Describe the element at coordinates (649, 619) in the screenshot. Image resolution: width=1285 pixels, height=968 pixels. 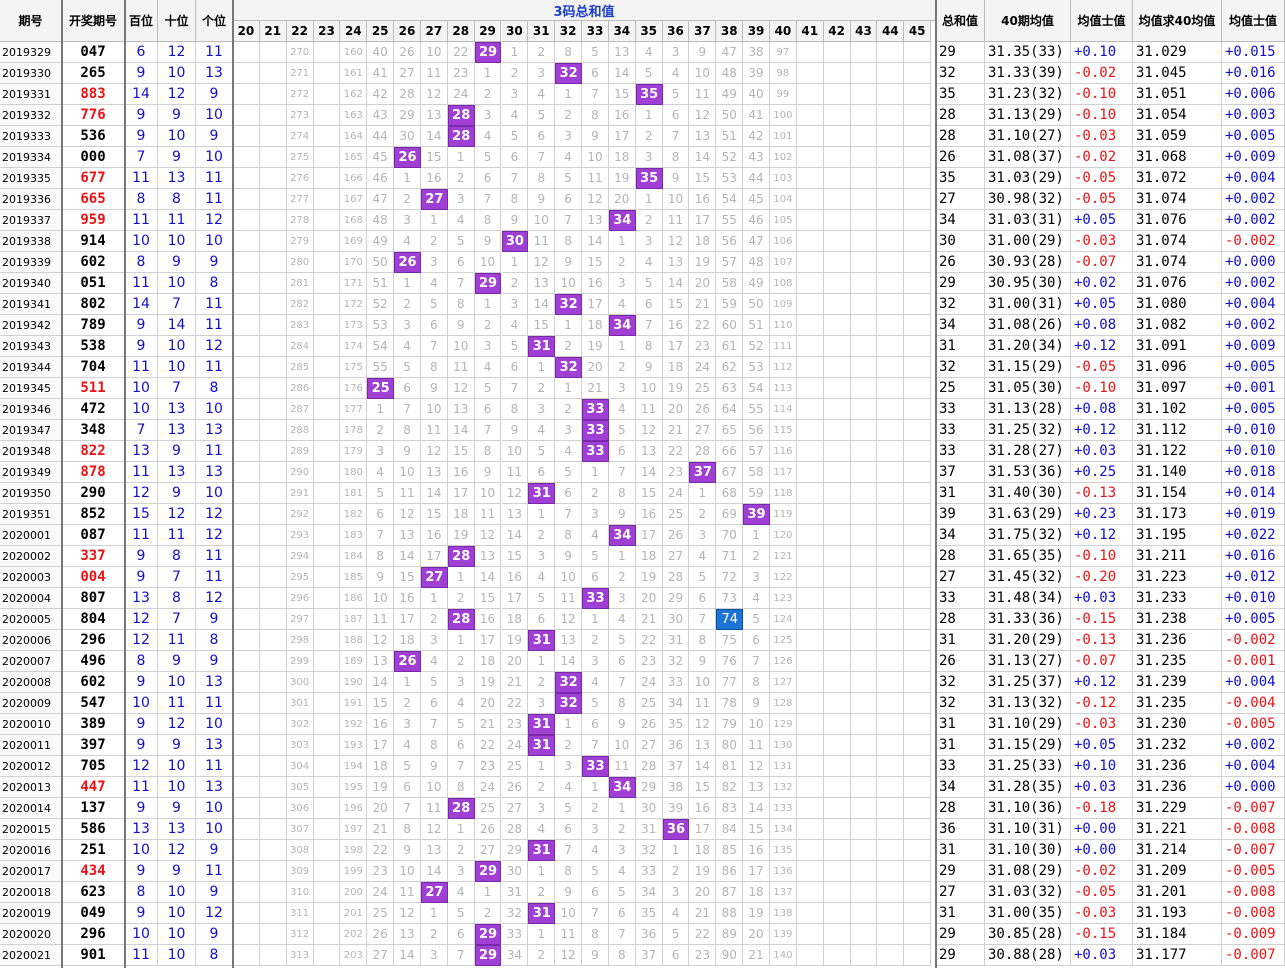
I see `miss-count: 21` at that location.